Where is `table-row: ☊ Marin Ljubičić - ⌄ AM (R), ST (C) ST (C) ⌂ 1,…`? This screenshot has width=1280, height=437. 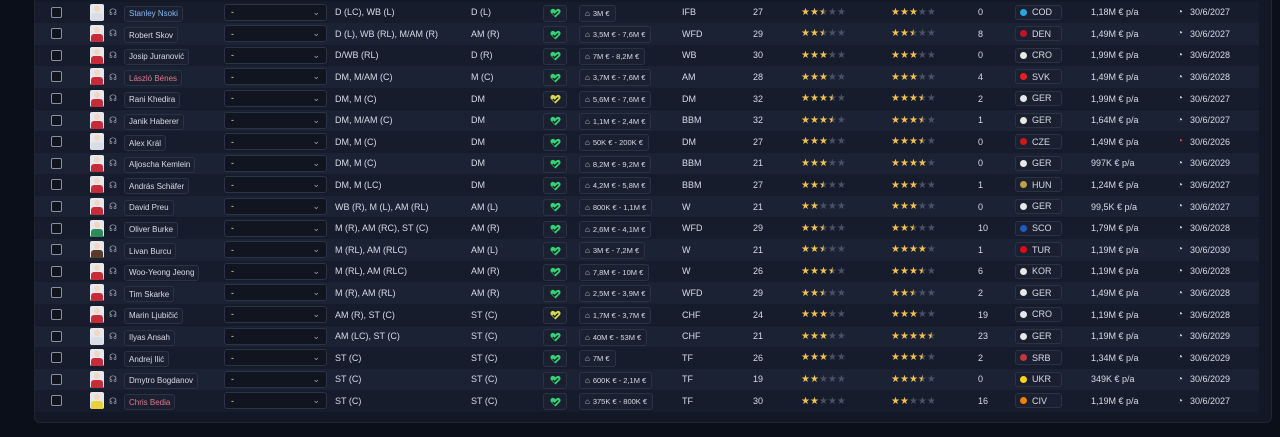 table-row: ☊ Marin Ljubičić - ⌄ AM (R), ST (C) ST (C) ⌂ 1,… is located at coordinates (647, 314).